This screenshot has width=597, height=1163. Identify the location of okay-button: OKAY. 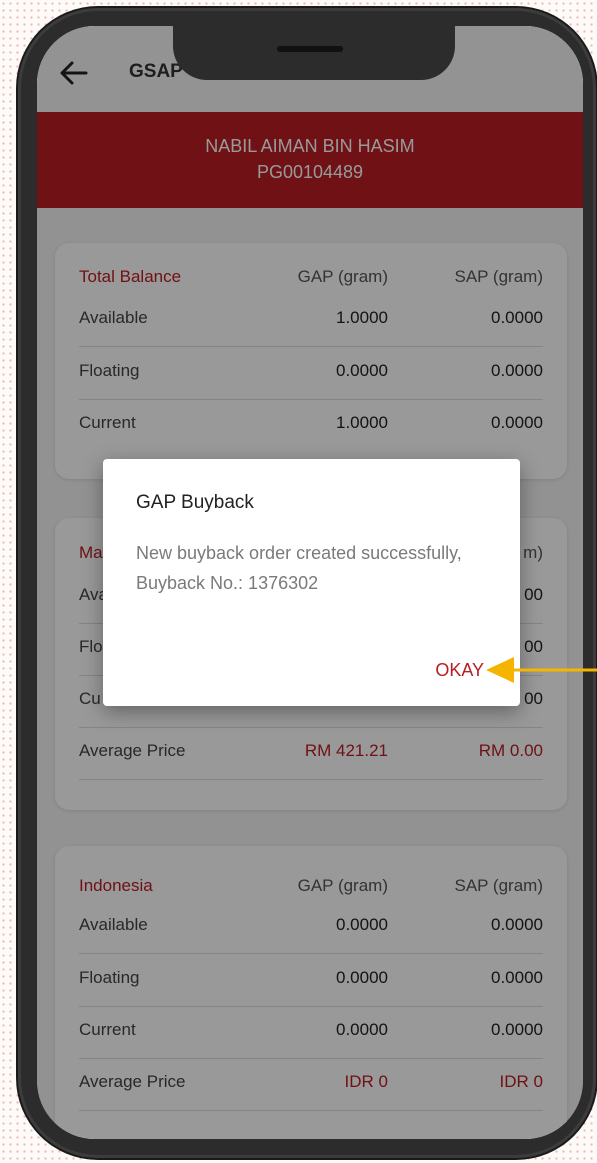
(459, 670).